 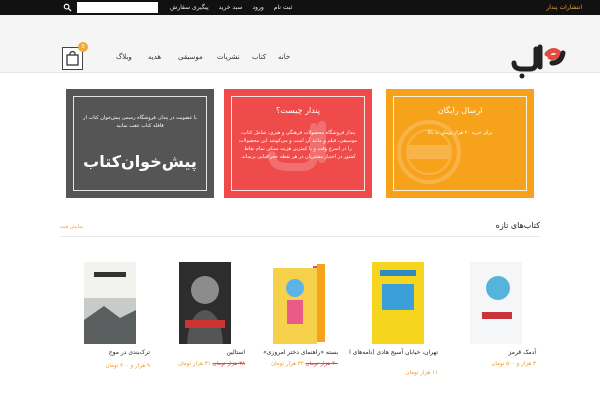 I want to click on new-price: ۳۲ هزار تومان, so click(x=287, y=364).